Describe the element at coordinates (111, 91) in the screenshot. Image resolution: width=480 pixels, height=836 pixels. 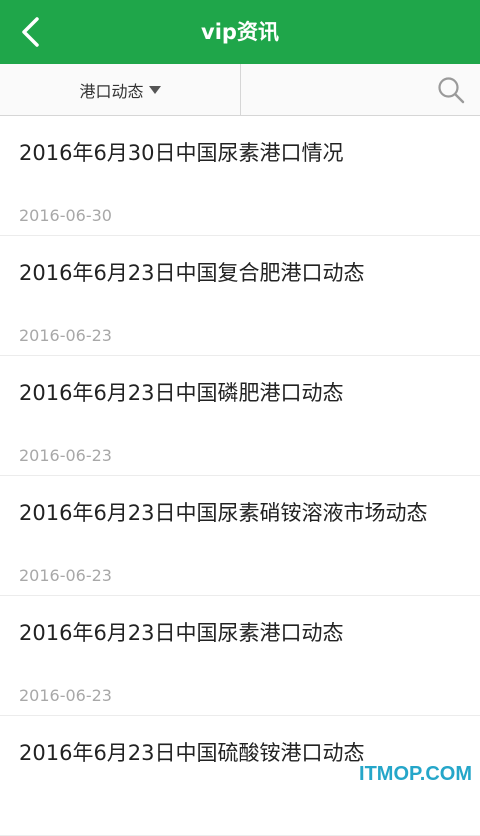
I see `category-dropdown-label: 港口动态` at that location.